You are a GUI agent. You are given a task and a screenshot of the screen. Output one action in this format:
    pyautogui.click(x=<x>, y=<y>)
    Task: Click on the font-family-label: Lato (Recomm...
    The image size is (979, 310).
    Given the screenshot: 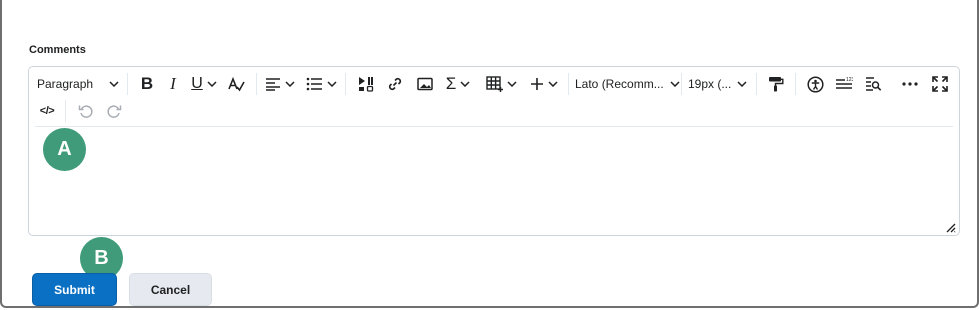 What is the action you would take?
    pyautogui.click(x=619, y=84)
    